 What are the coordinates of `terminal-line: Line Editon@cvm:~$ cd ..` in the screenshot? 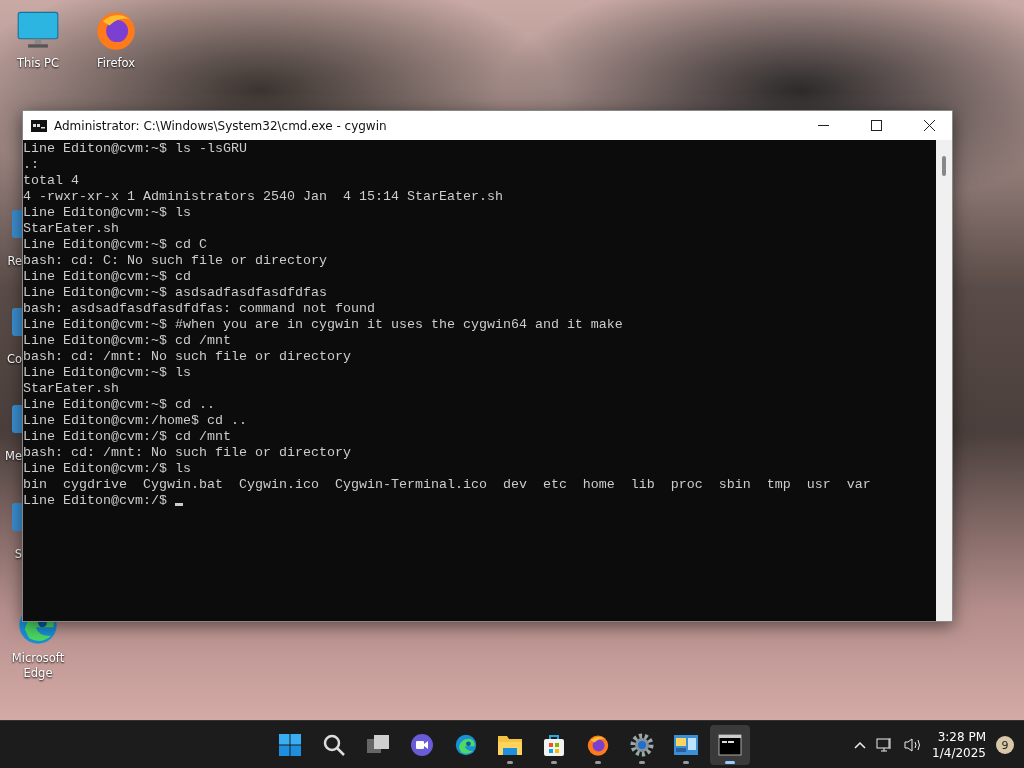 It's located at (119, 405).